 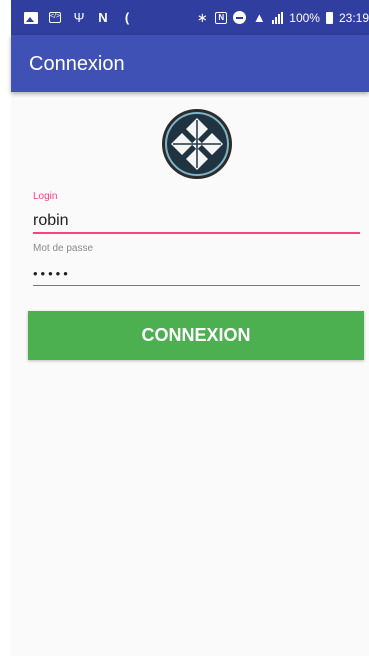 I want to click on app-logo, so click(x=197, y=144).